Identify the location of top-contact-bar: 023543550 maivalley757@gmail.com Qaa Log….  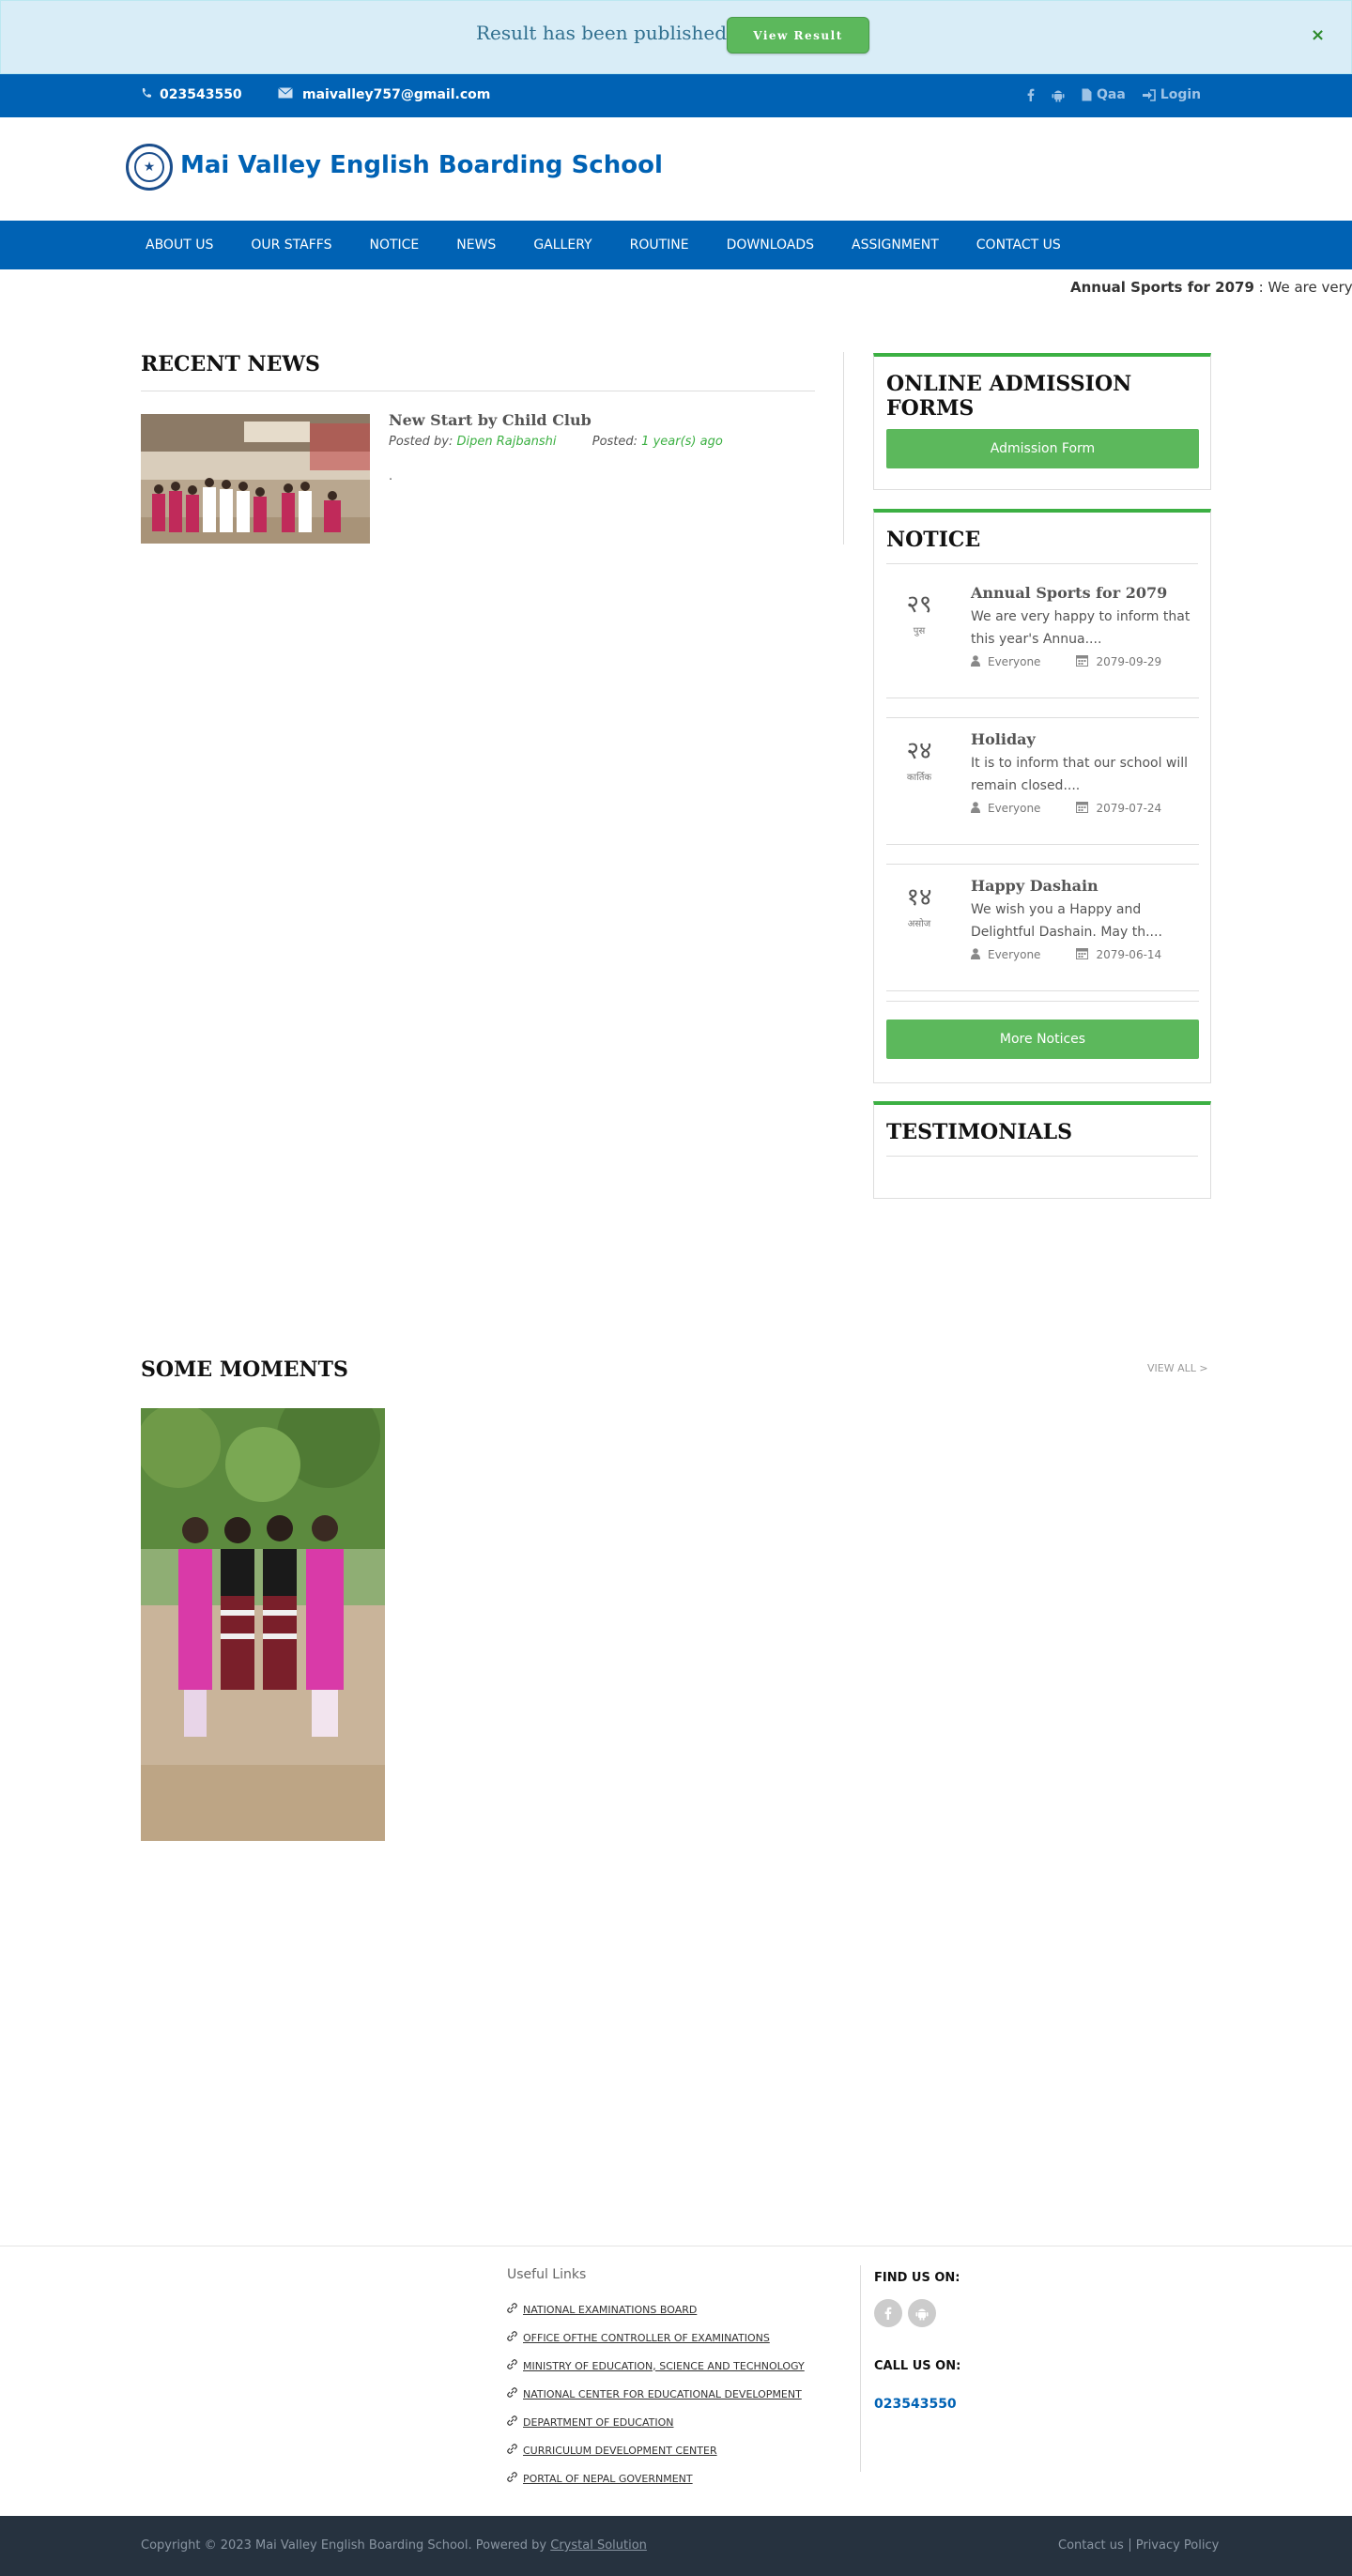
(676, 95).